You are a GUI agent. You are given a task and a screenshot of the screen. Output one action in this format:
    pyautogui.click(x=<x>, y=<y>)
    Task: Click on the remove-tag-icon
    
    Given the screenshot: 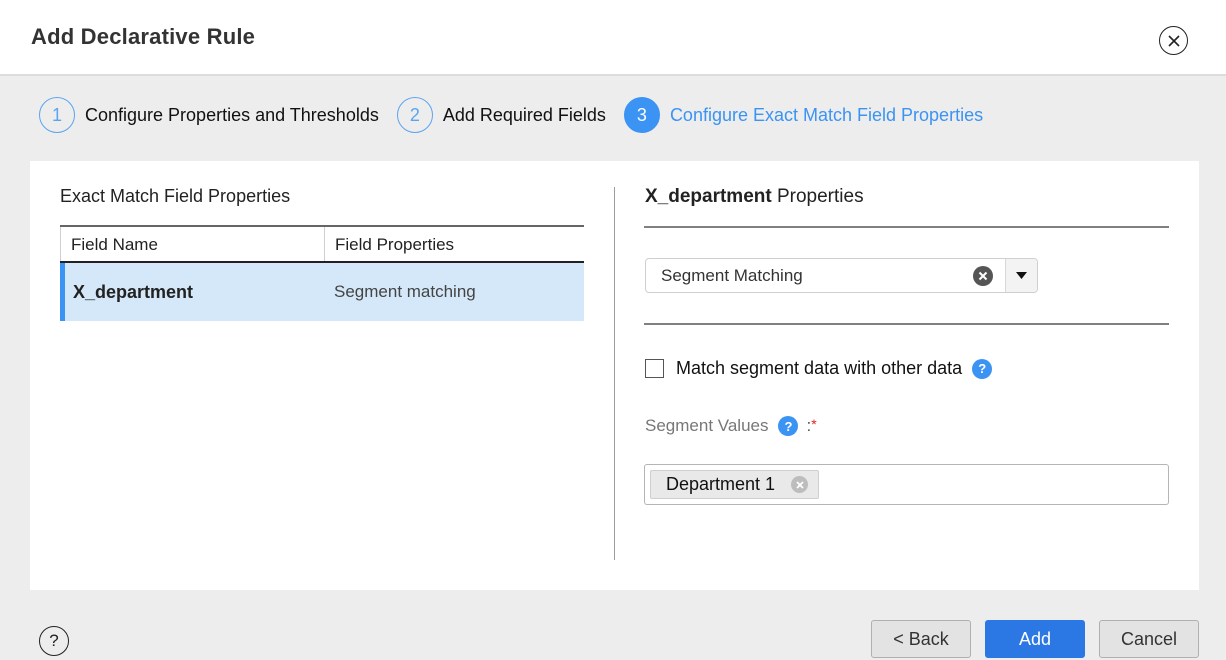 What is the action you would take?
    pyautogui.click(x=800, y=484)
    